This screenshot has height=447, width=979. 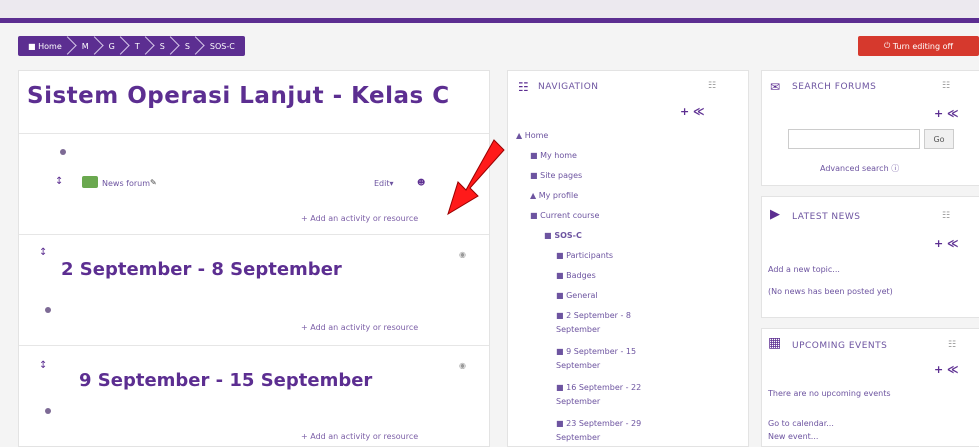 I want to click on go-button: Go, so click(x=939, y=139).